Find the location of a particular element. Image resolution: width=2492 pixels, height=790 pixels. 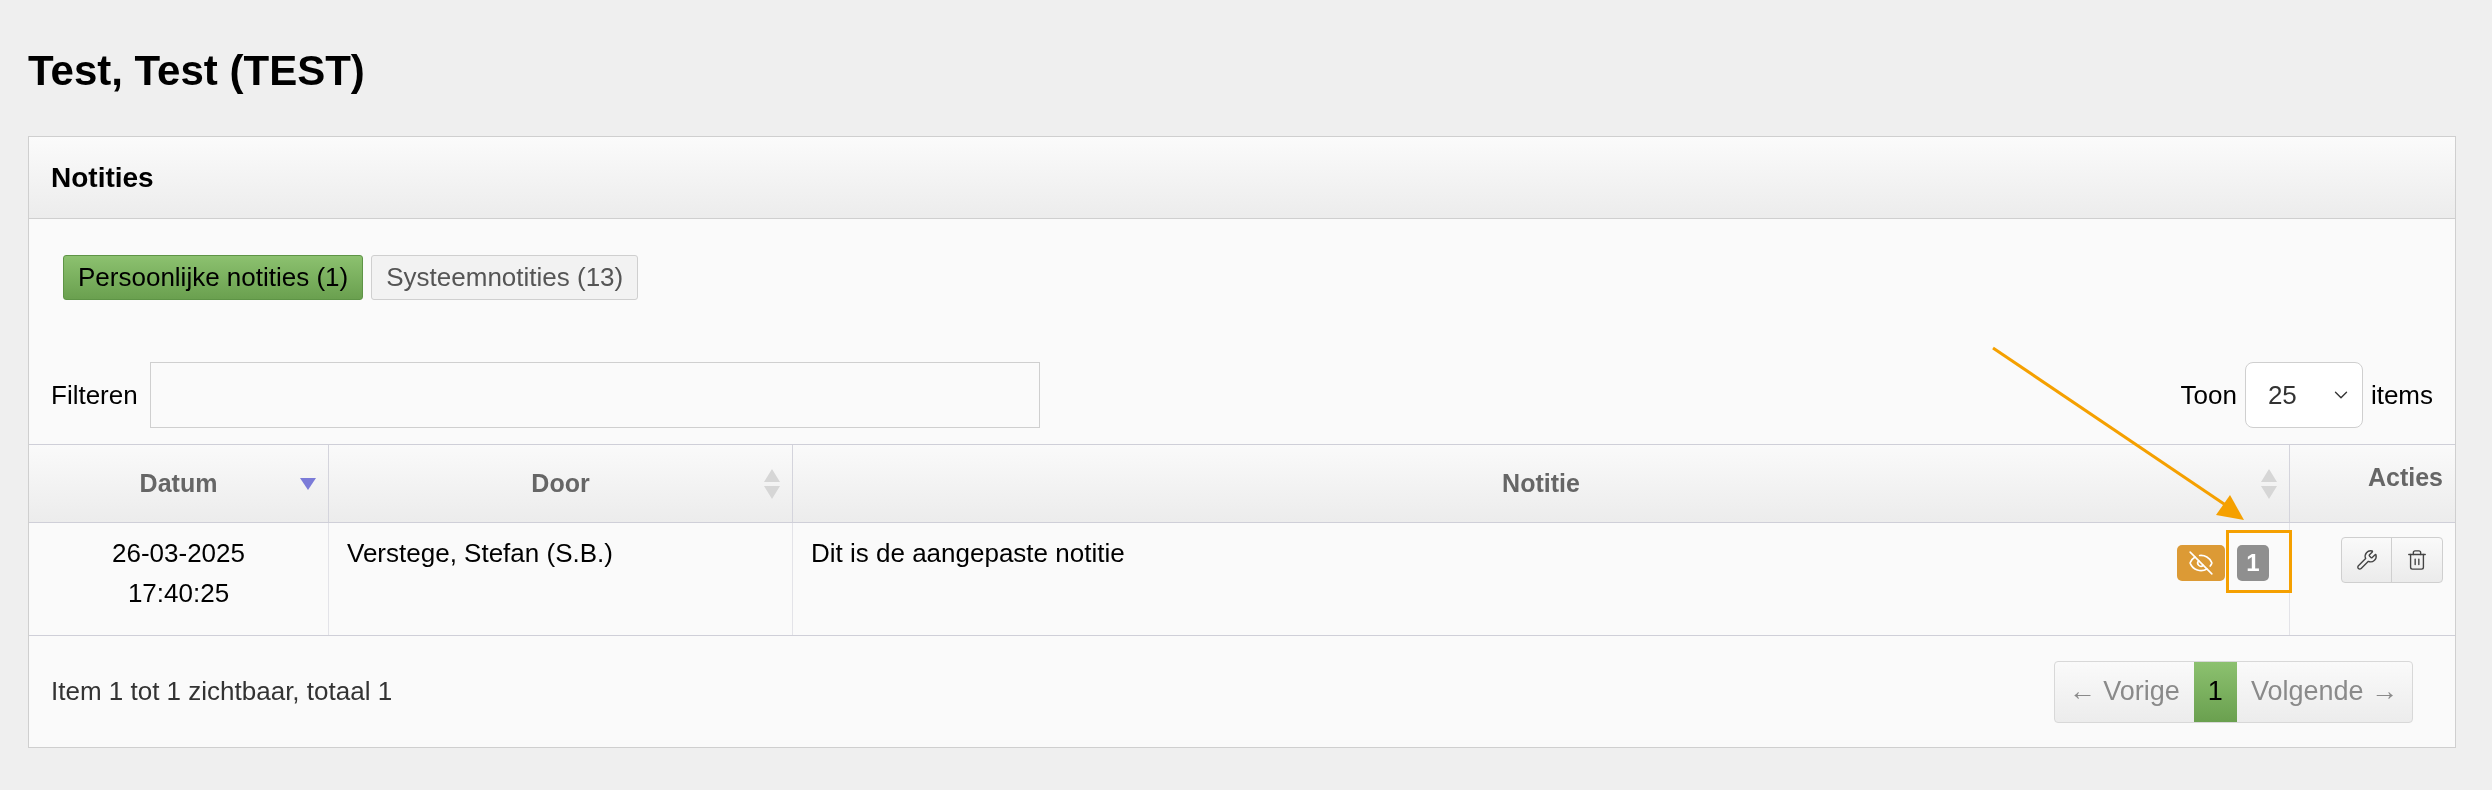

filter-label: Filteren is located at coordinates (94, 395).